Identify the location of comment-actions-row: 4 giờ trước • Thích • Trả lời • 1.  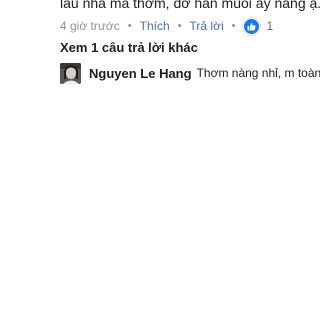
(166, 26).